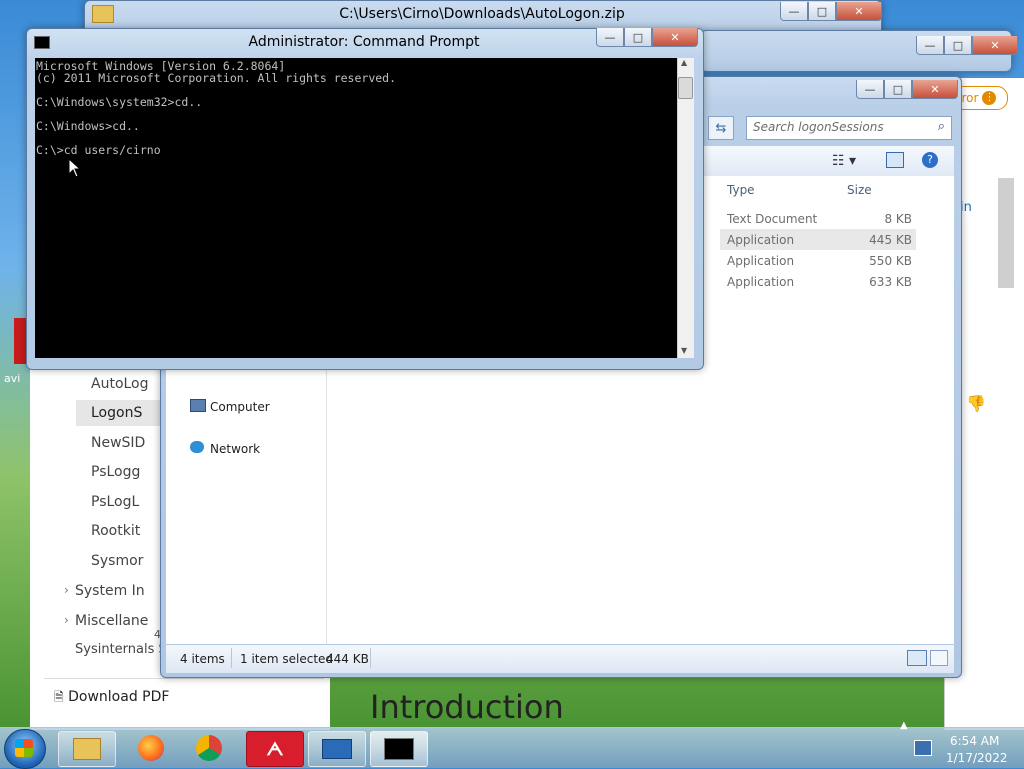 Image resolution: width=1024 pixels, height=769 pixels. What do you see at coordinates (115, 502) in the screenshot?
I see `side-item: PsLogL` at bounding box center [115, 502].